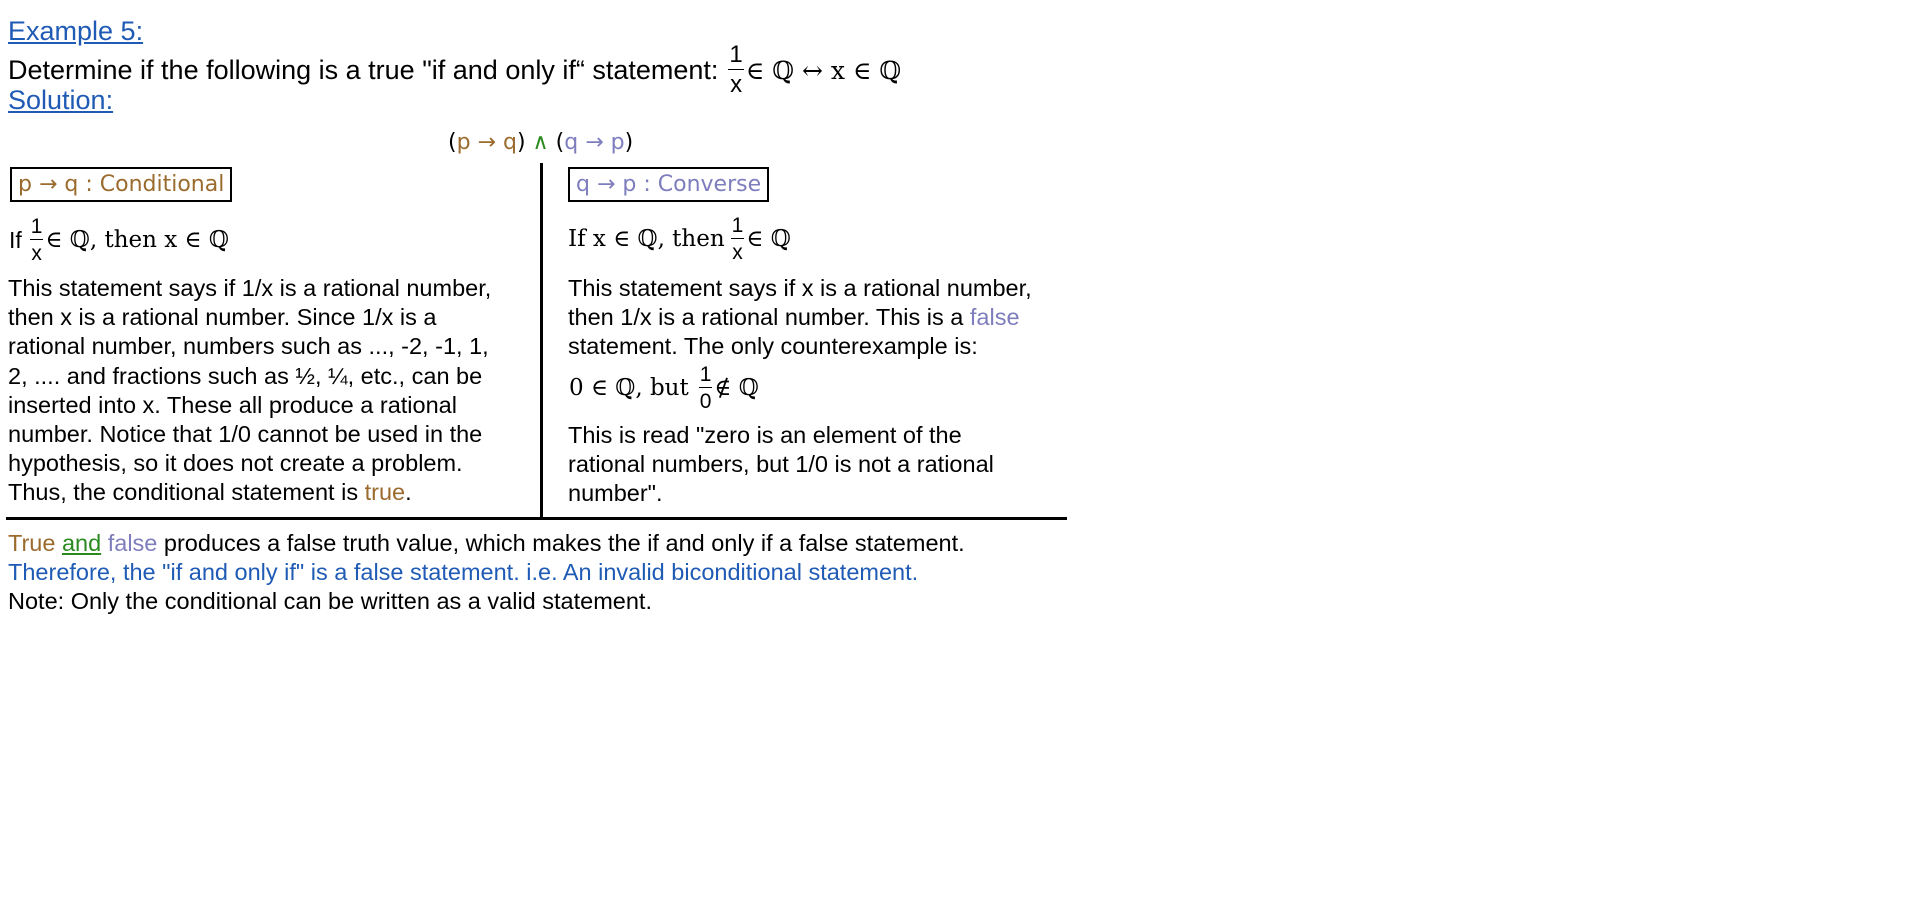 The width and height of the screenshot is (1914, 903). I want to click on statement-fraction: 1 x, so click(736, 69).